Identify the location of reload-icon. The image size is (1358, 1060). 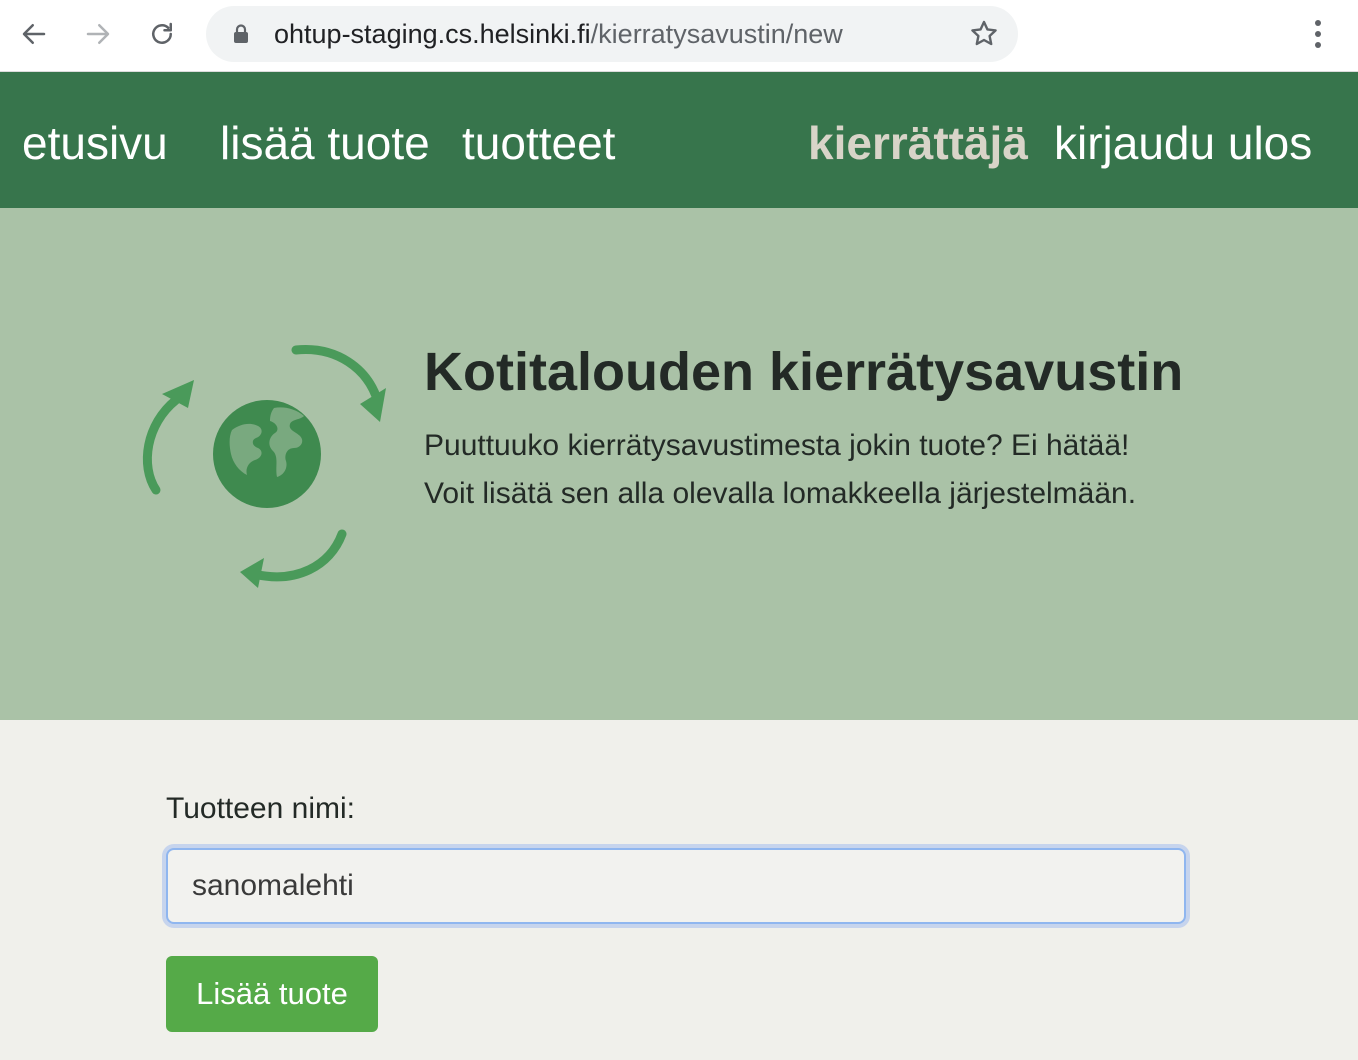
(162, 33).